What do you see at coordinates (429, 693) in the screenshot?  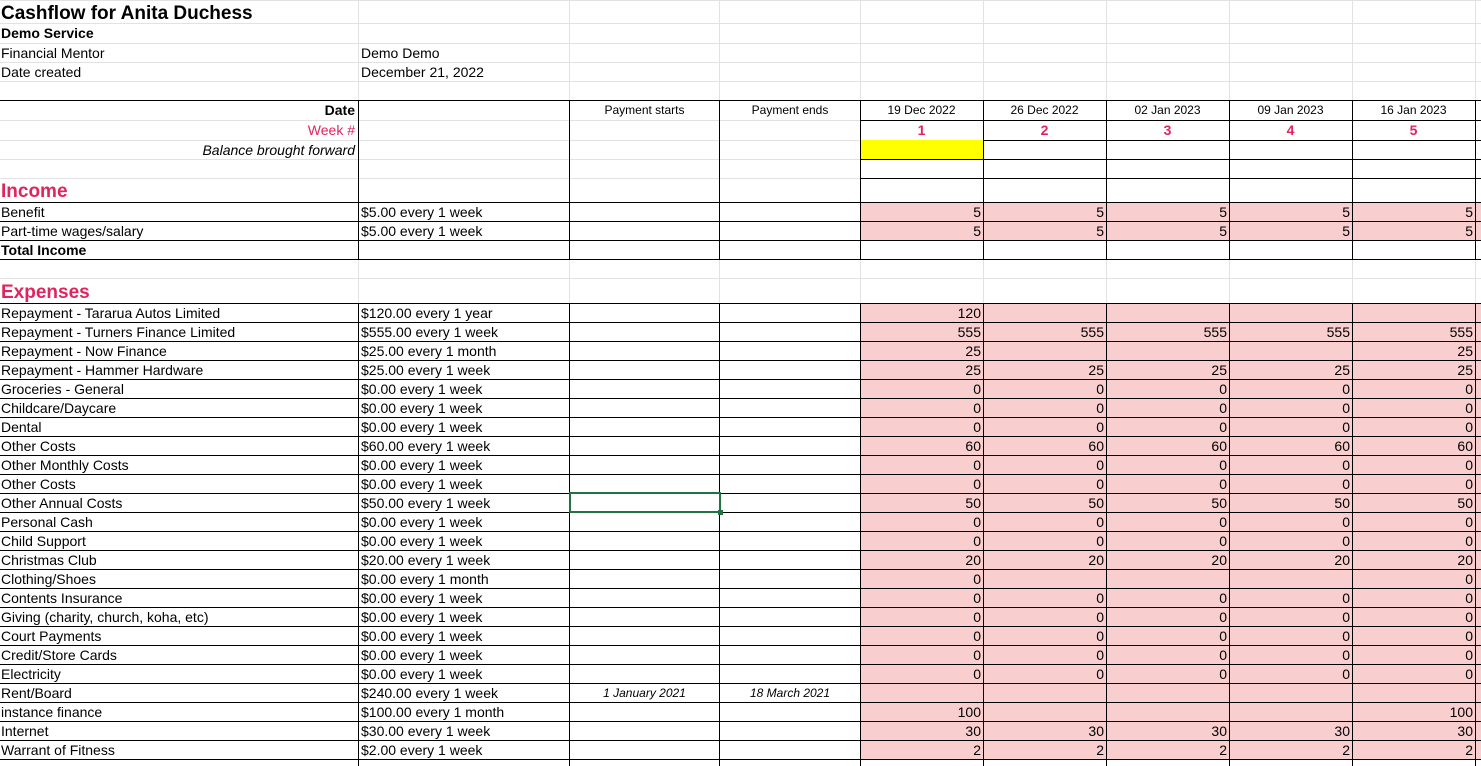 I see `amount-cell: $240.00 every 1 week` at bounding box center [429, 693].